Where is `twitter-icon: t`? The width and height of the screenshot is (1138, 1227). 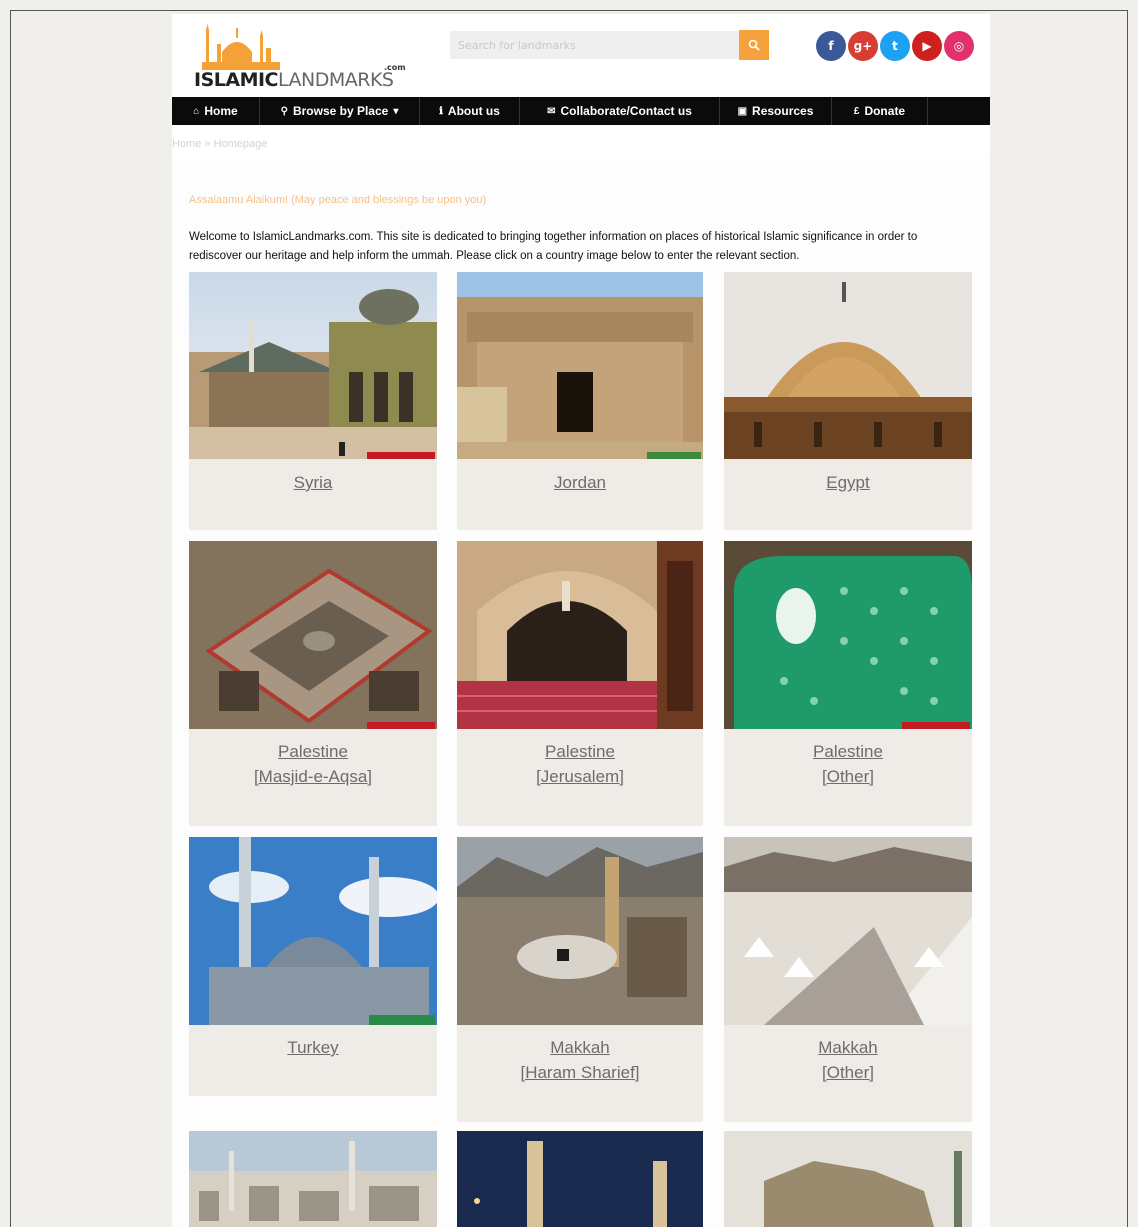
twitter-icon: t is located at coordinates (895, 46).